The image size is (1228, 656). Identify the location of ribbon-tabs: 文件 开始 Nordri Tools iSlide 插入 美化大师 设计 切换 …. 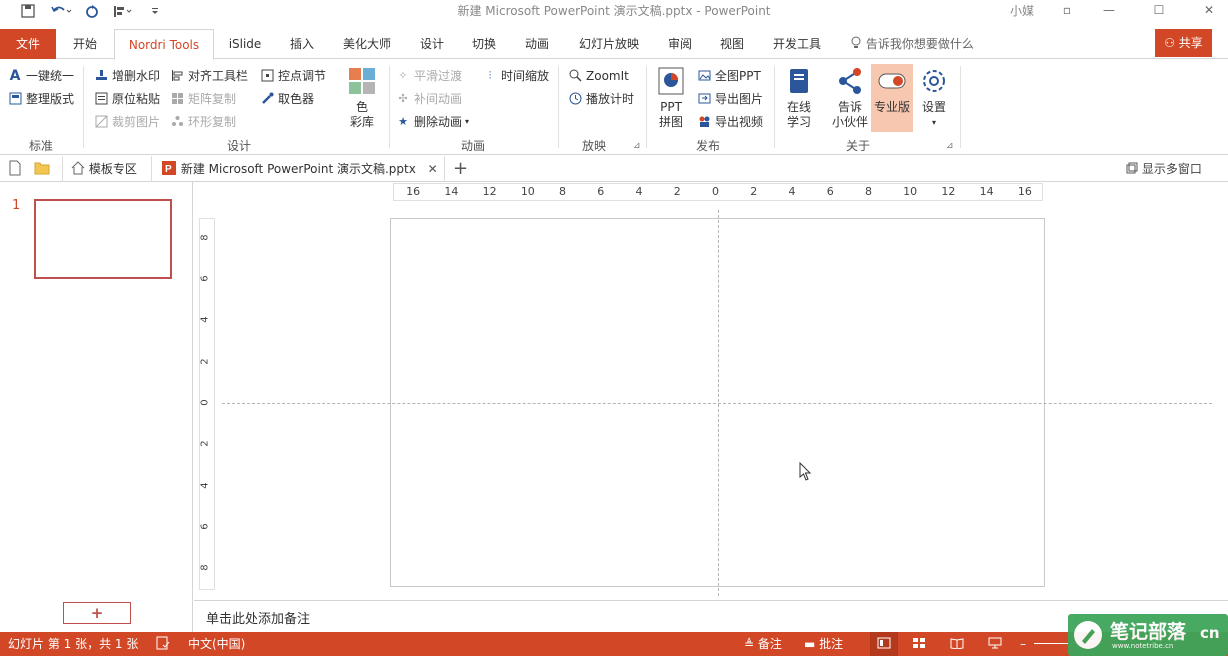
(614, 44).